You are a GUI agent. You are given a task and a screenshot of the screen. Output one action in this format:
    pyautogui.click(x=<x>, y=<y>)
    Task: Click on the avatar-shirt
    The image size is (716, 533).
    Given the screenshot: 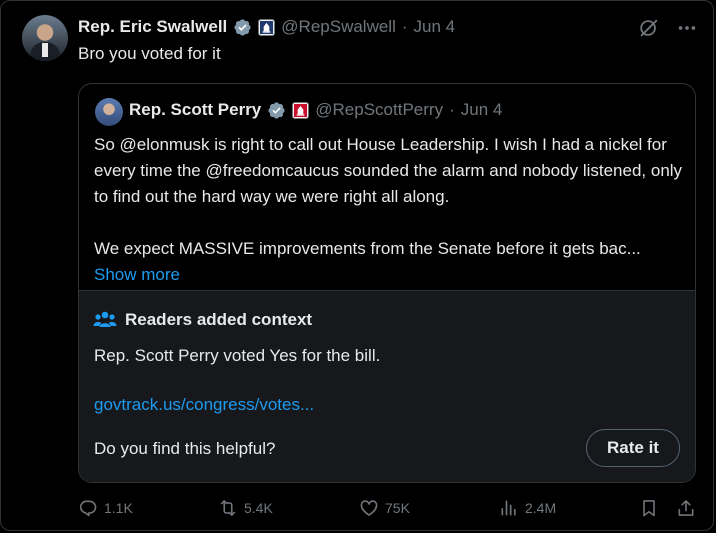 What is the action you would take?
    pyautogui.click(x=45, y=50)
    